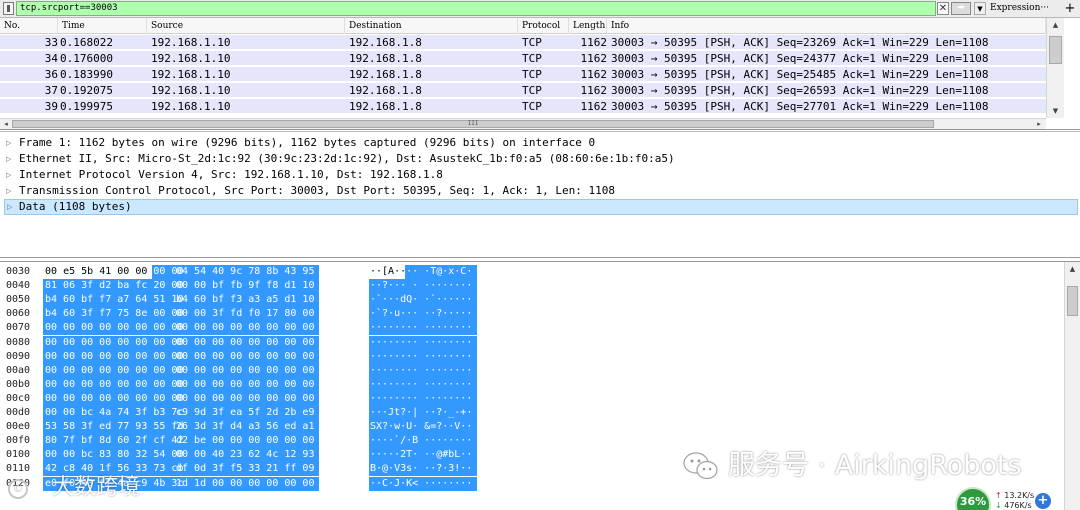 This screenshot has width=1080, height=510. Describe the element at coordinates (6, 124) in the screenshot. I see `scroll-left-icon: ◂` at that location.